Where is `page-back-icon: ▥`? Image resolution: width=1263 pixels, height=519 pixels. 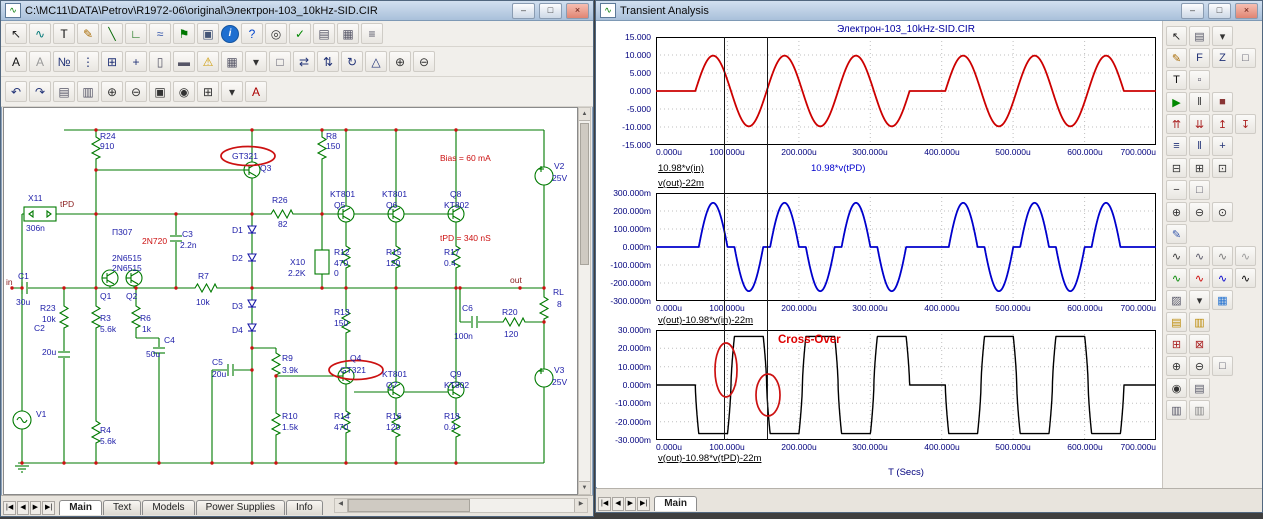
page-back-icon: ▥ is located at coordinates (1199, 410).